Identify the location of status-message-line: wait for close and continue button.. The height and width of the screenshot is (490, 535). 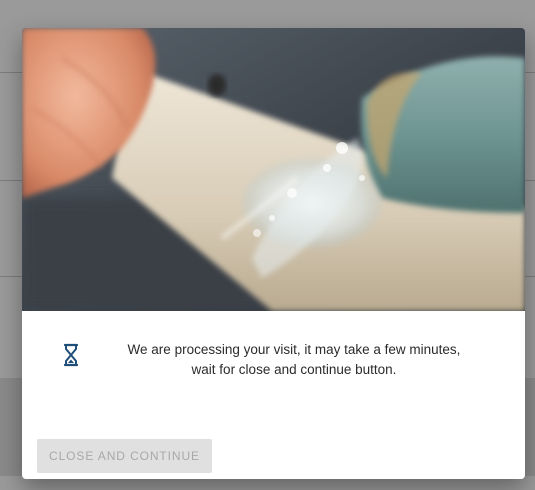
(294, 369).